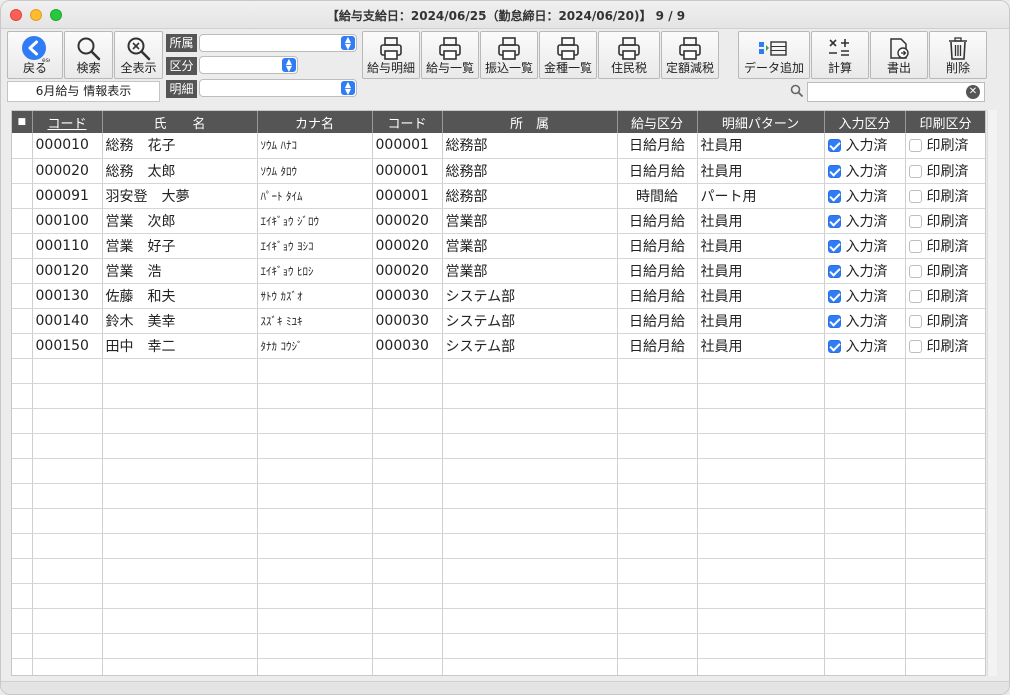 Image resolution: width=1010 pixels, height=695 pixels. What do you see at coordinates (530, 122) in the screenshot?
I see `col-dept: 所 属` at bounding box center [530, 122].